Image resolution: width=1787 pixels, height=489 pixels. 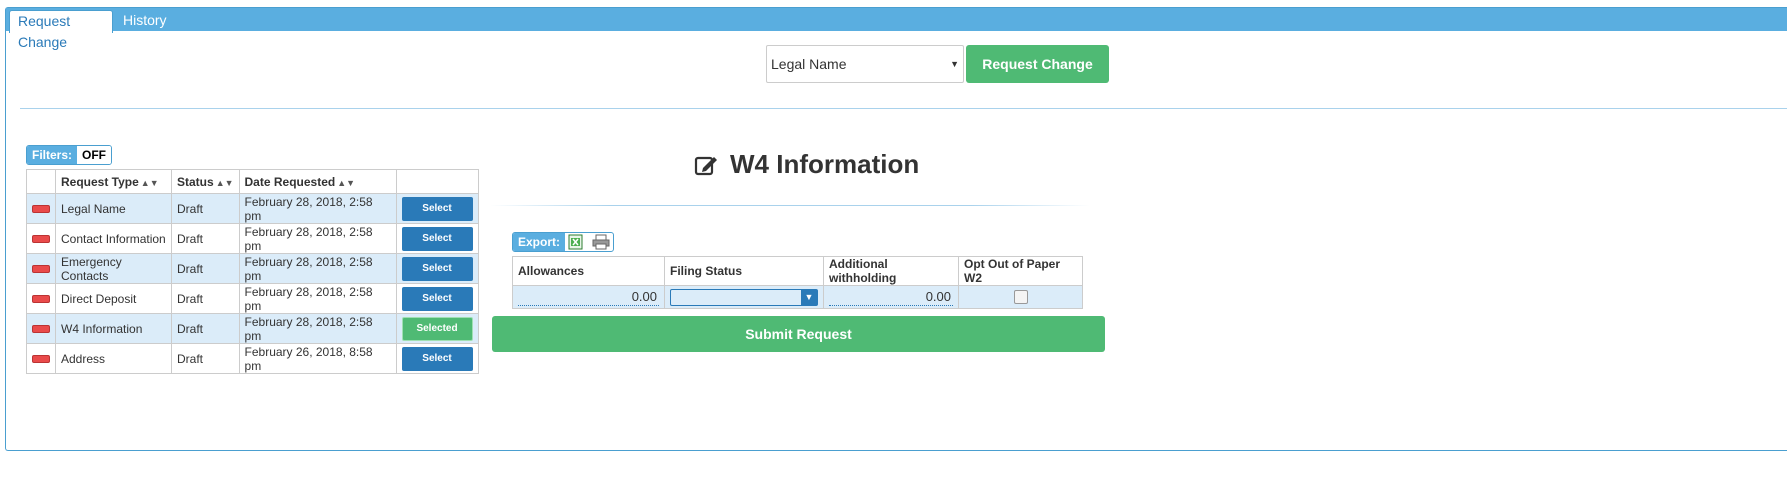 I want to click on request-type-cell: Legal Name, so click(x=113, y=208).